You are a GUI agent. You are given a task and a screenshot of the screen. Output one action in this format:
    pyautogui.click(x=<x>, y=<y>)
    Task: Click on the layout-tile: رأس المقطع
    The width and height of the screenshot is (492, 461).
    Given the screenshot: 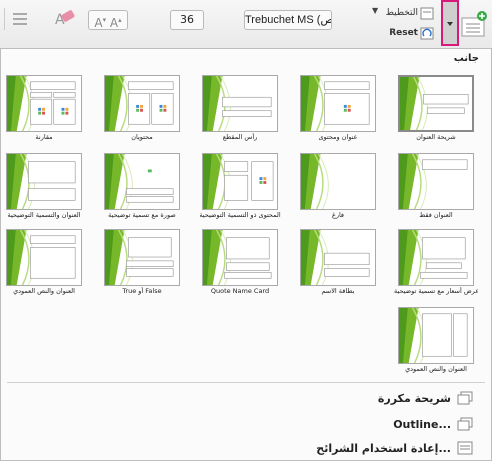 What is the action you would take?
    pyautogui.click(x=240, y=110)
    